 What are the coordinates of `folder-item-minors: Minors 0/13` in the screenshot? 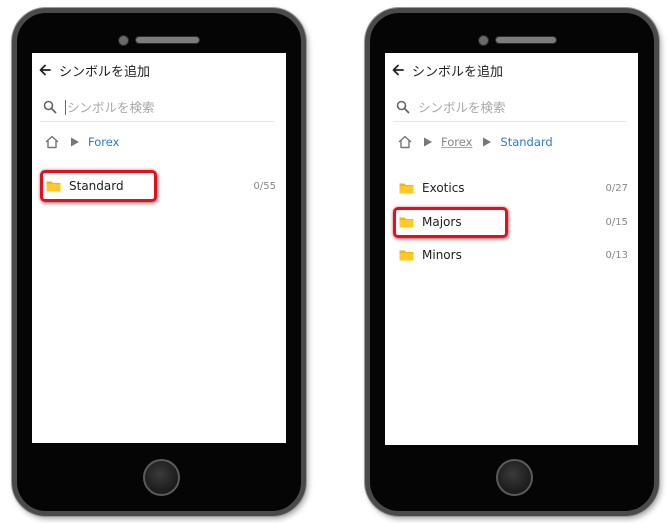 It's located at (513, 255).